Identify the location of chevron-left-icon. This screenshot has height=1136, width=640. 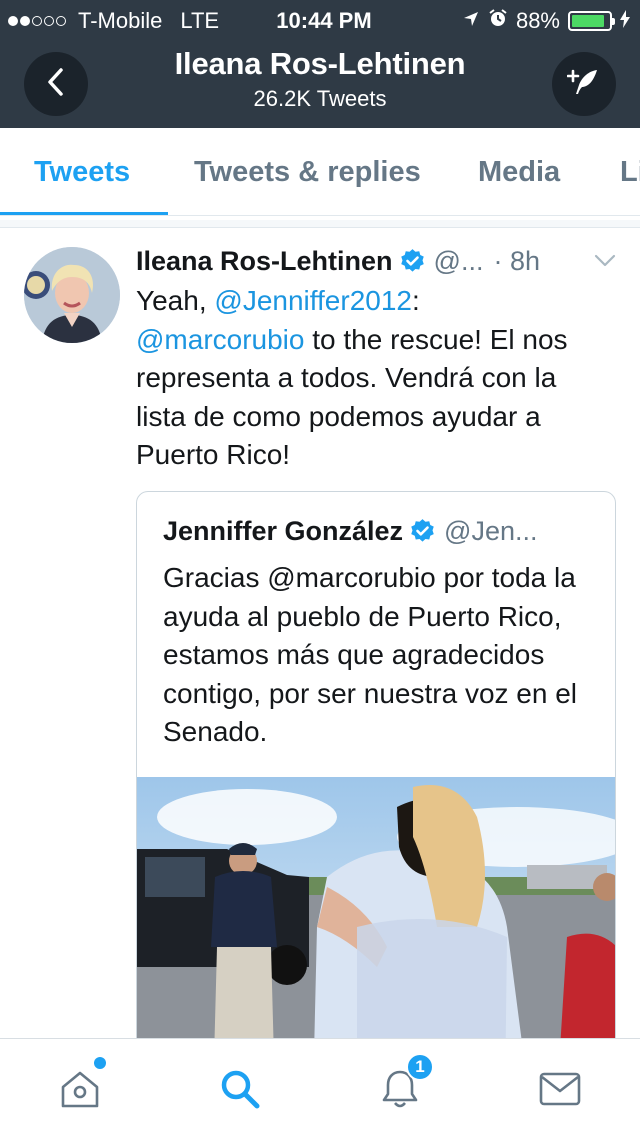
(56, 84).